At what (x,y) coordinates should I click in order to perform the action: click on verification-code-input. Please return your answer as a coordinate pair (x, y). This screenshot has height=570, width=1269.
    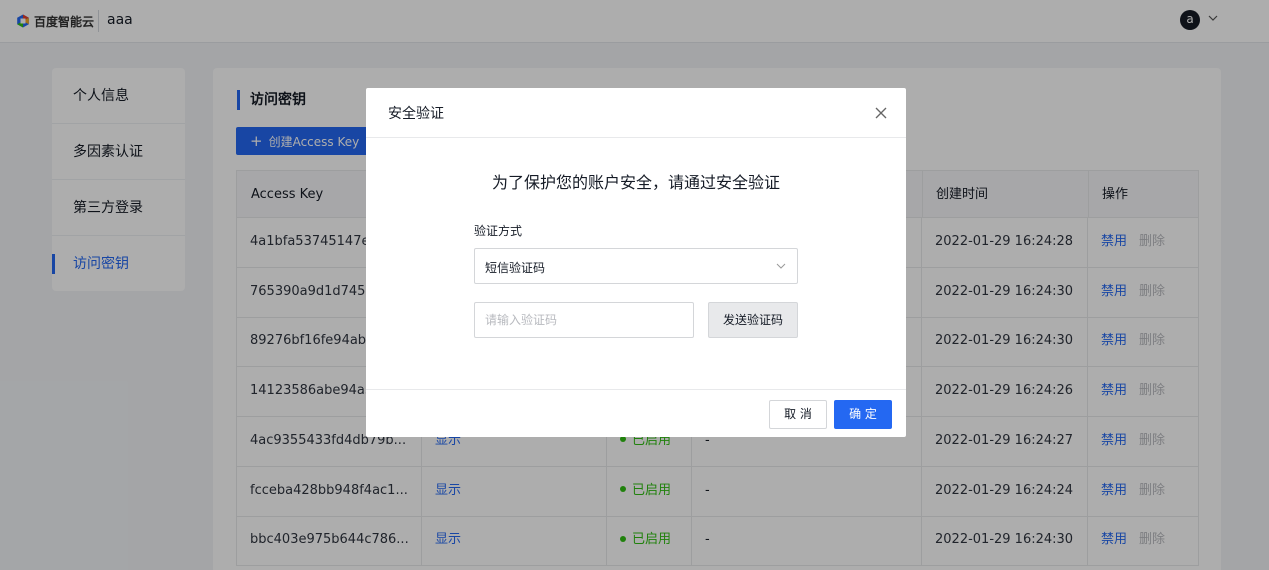
    Looking at the image, I should click on (584, 320).